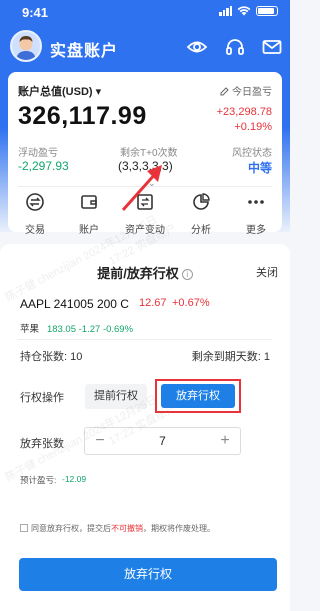 The image size is (320, 611). What do you see at coordinates (82, 116) in the screenshot?
I see `total-value: 326,117.99` at bounding box center [82, 116].